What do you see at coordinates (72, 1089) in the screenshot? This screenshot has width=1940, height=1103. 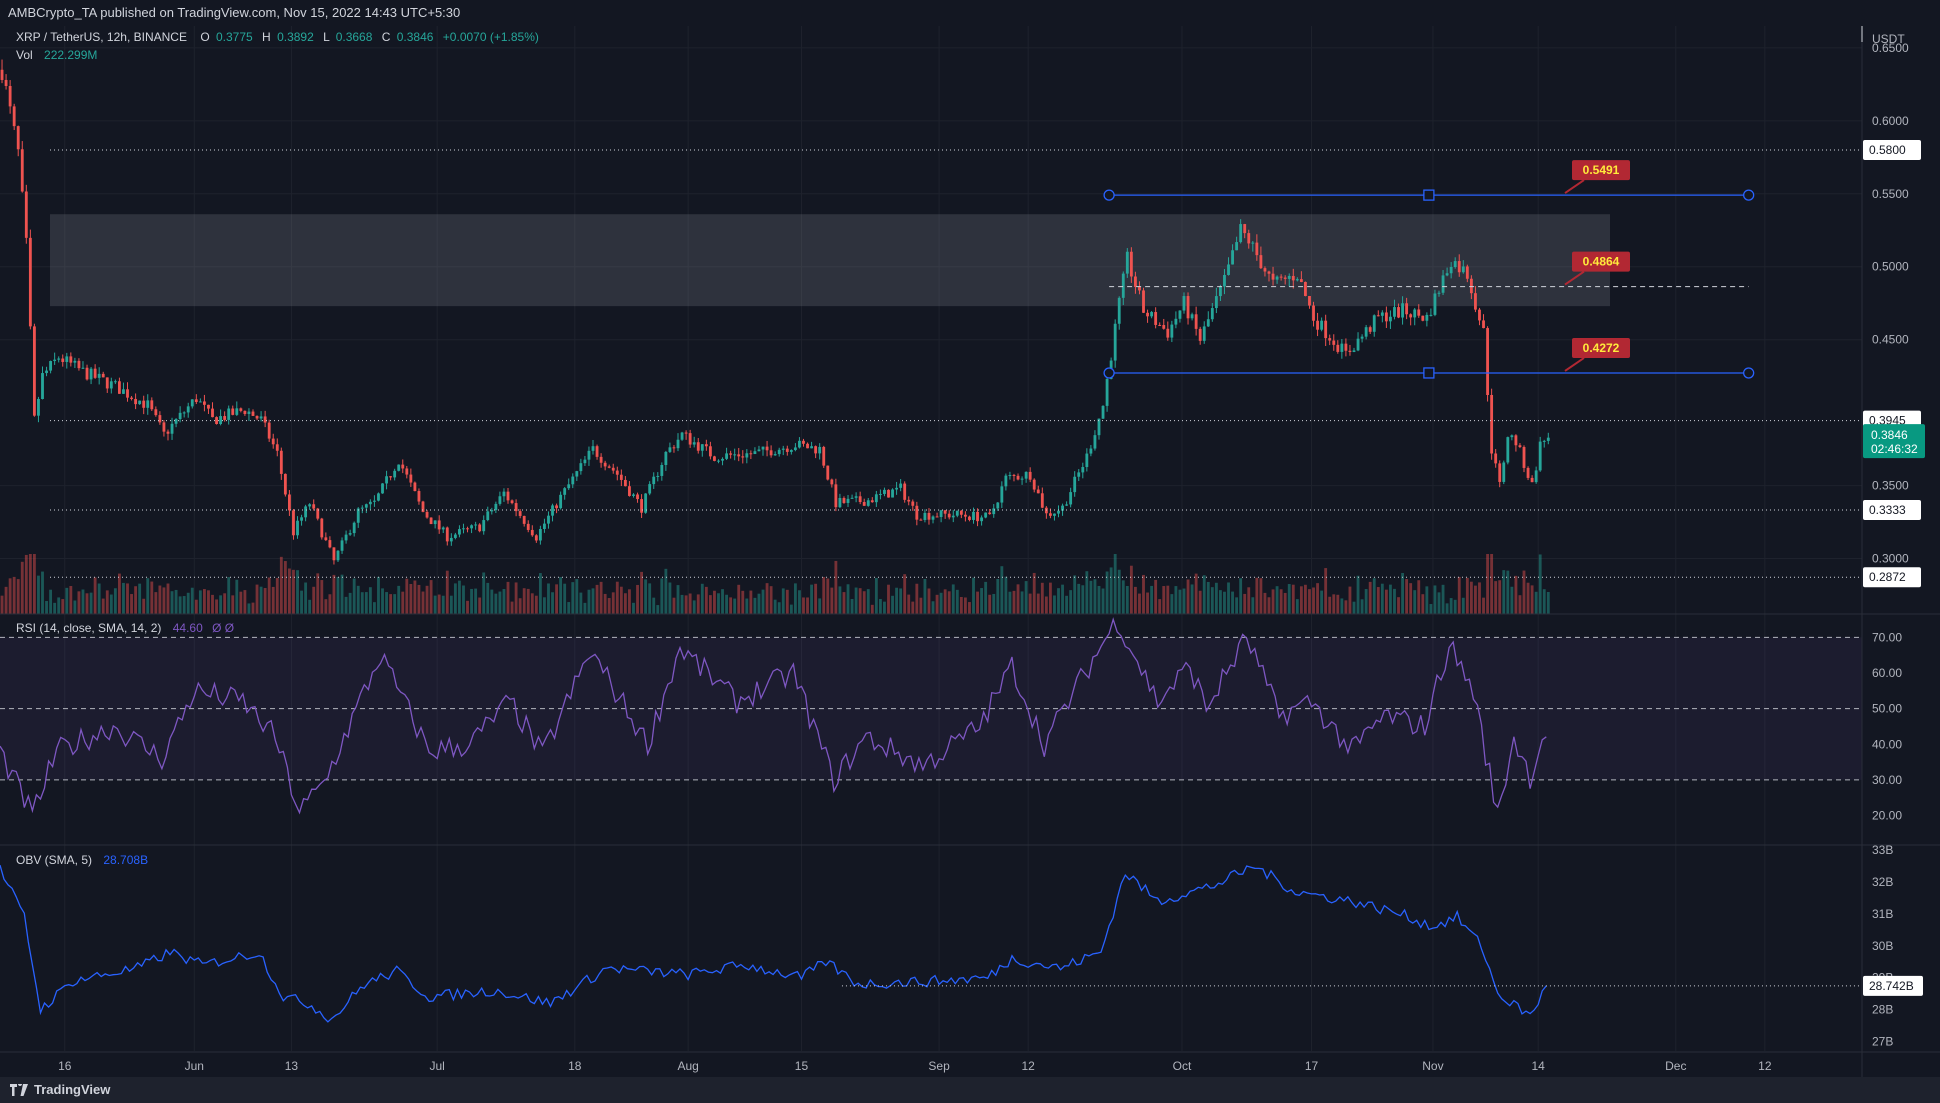 I see `footer-brand: TradingView` at bounding box center [72, 1089].